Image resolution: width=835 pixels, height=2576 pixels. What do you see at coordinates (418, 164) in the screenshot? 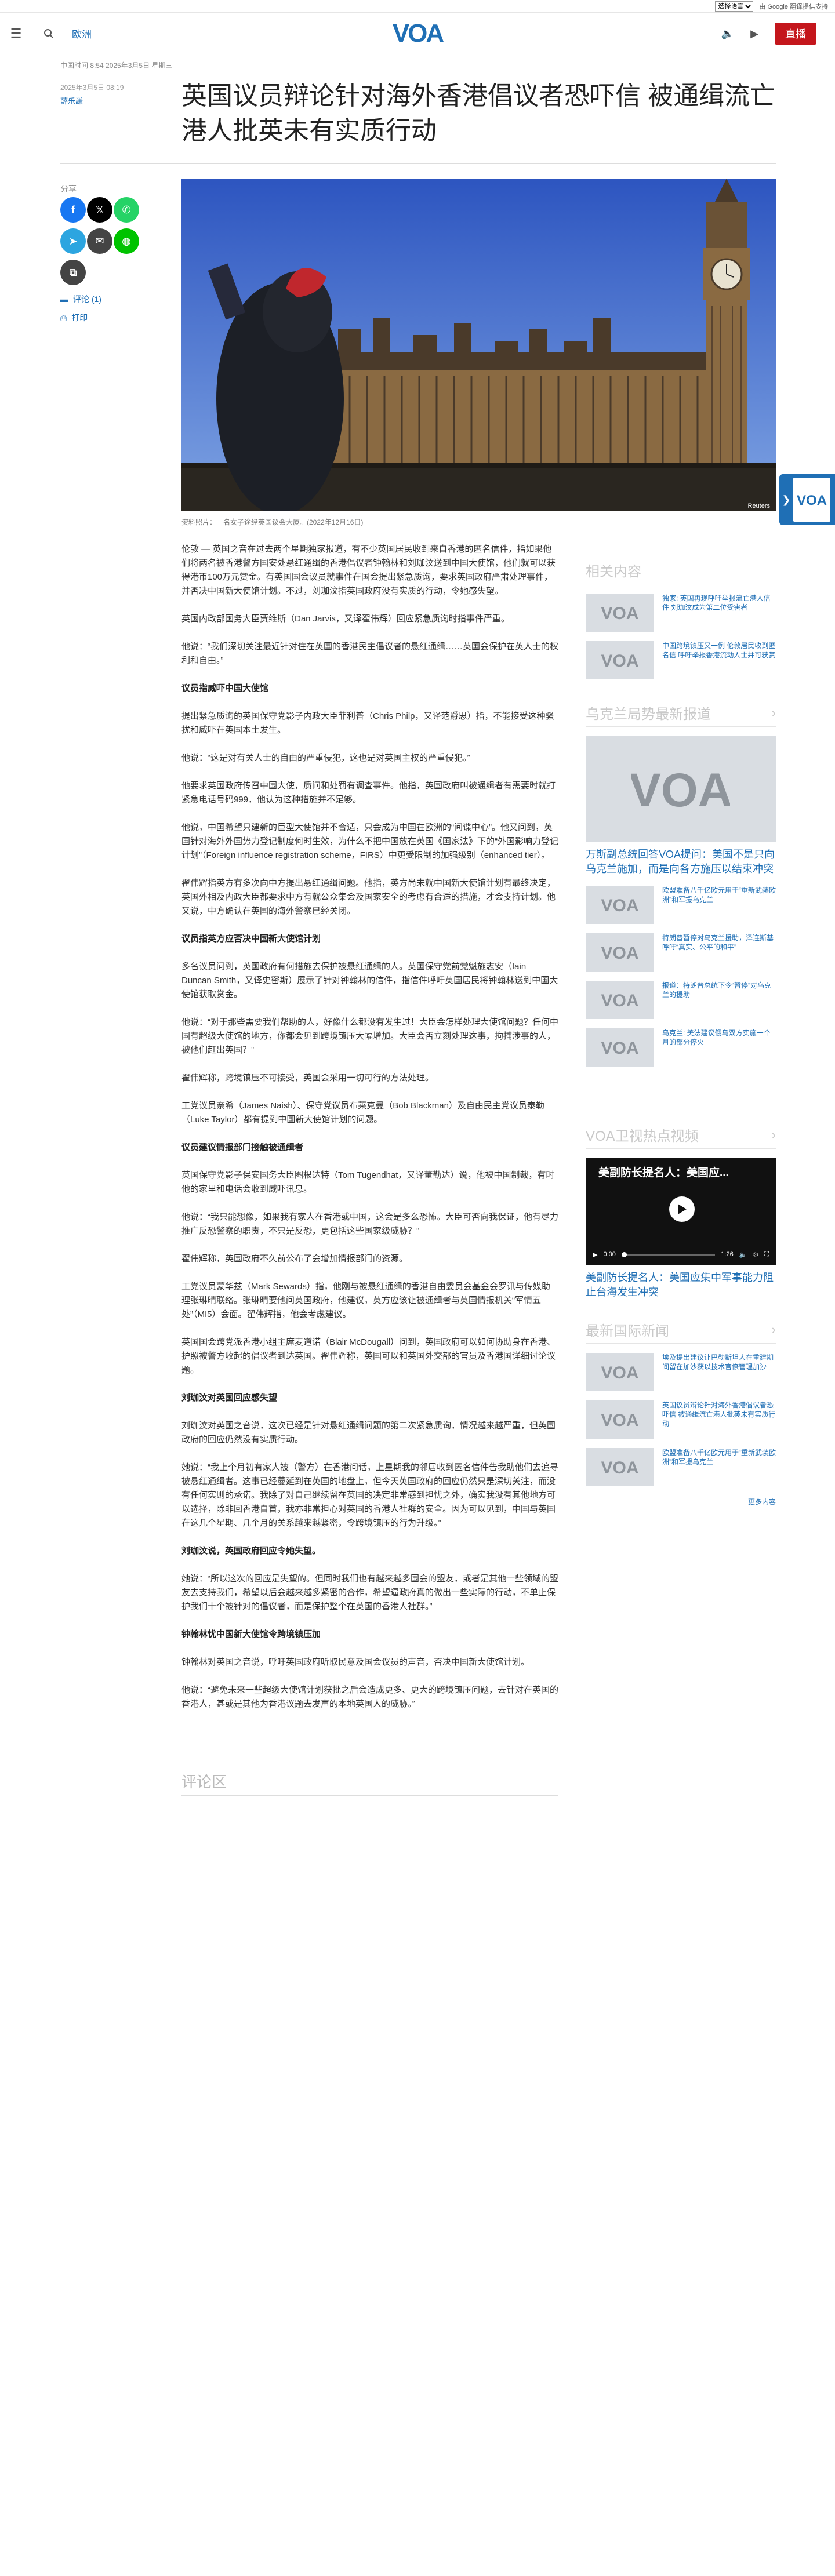
I see `divider` at bounding box center [418, 164].